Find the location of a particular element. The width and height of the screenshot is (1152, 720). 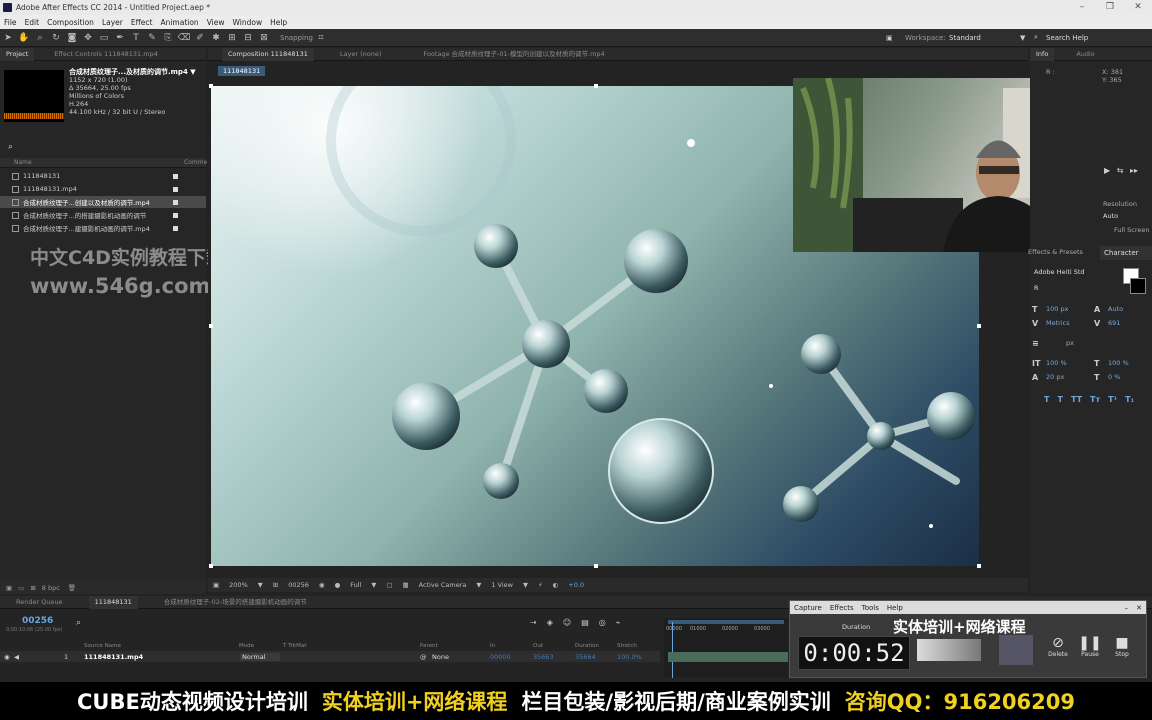

handle-br is located at coordinates (979, 566).